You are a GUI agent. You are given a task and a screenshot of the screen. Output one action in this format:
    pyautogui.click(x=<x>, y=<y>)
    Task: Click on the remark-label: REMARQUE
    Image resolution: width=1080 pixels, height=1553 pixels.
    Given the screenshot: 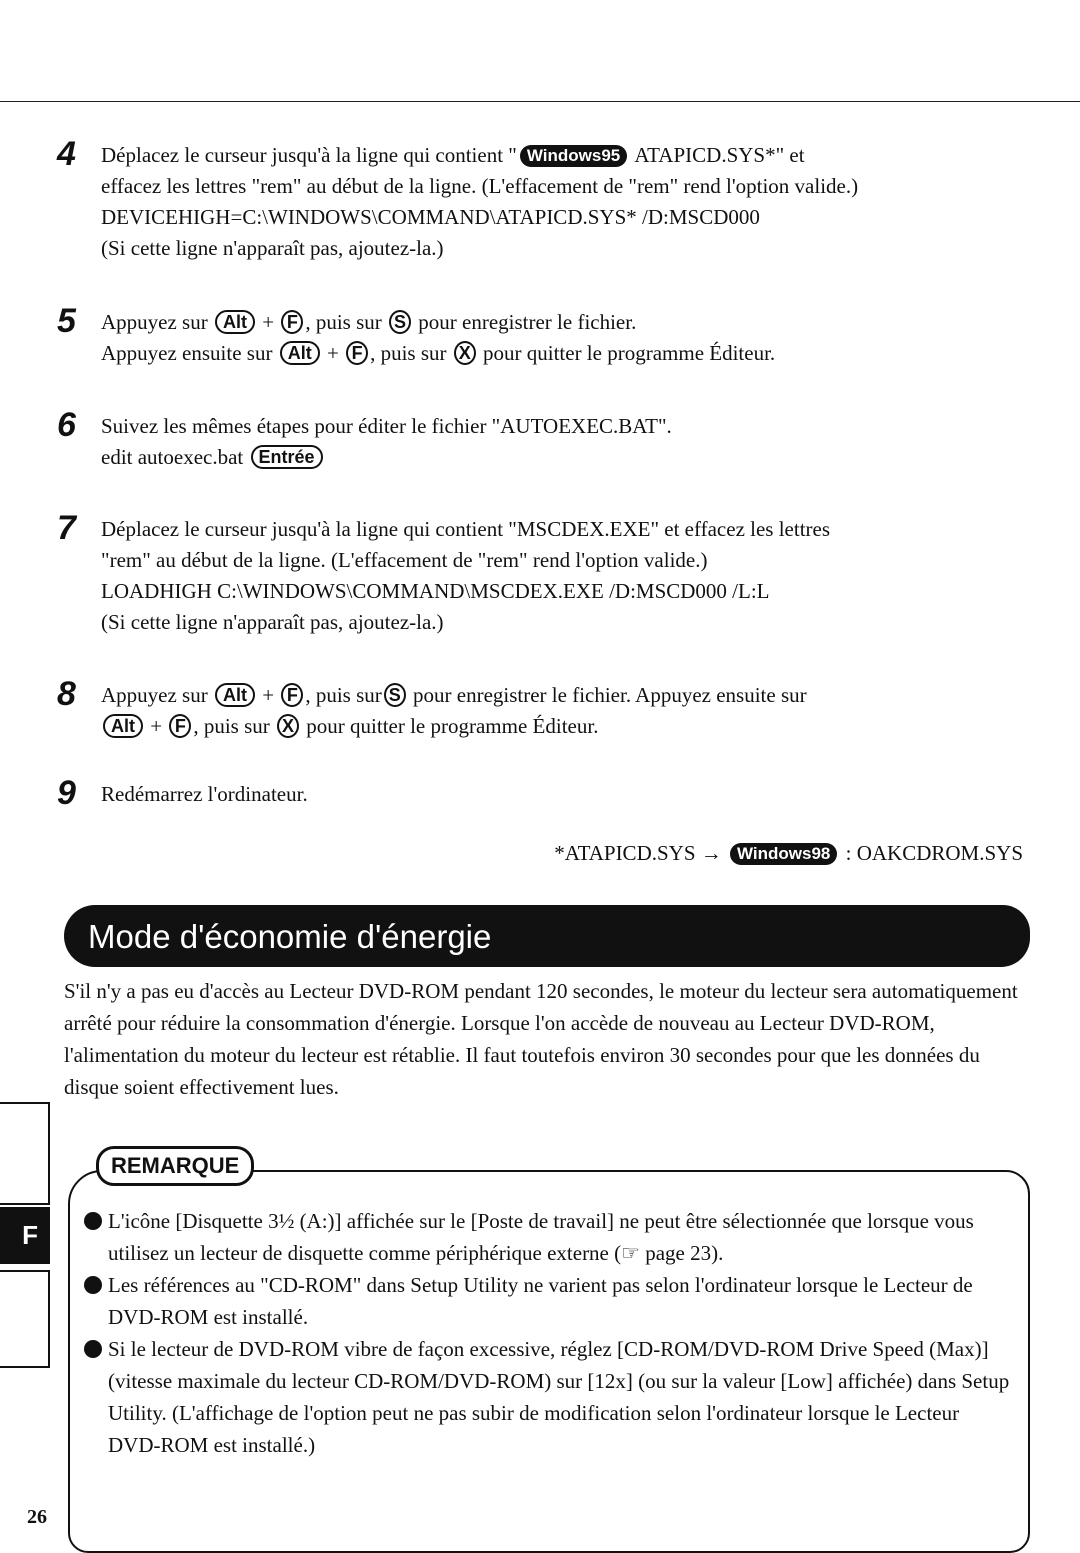 What is the action you would take?
    pyautogui.click(x=175, y=1166)
    